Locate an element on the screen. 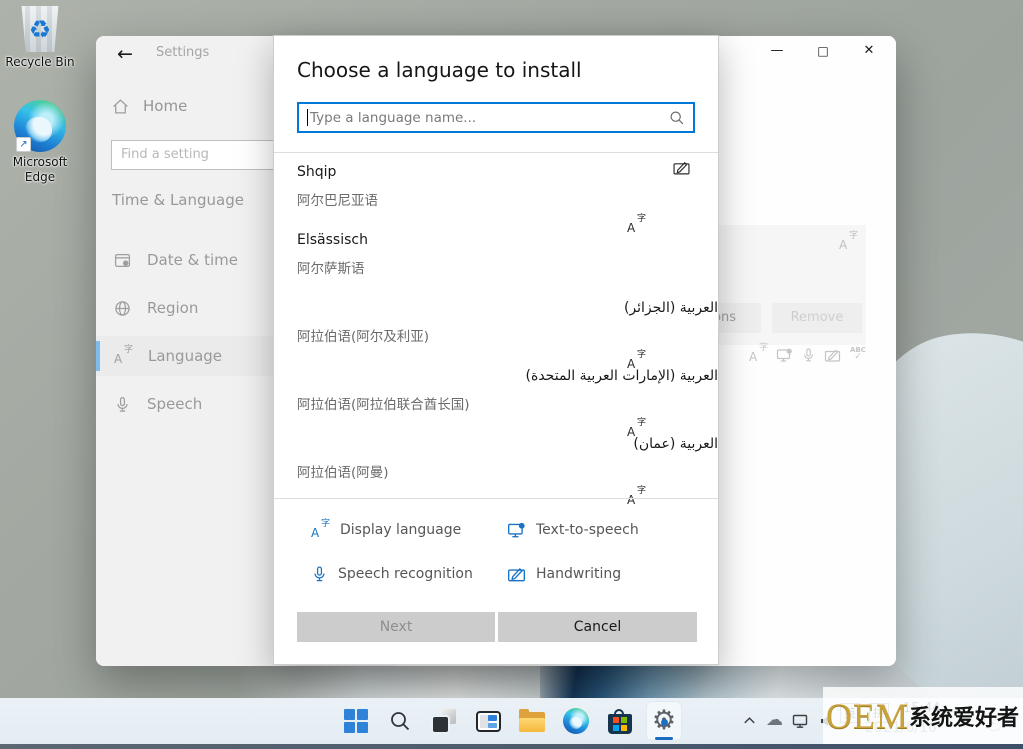 Image resolution: width=1023 pixels, height=749 pixels. network-icon is located at coordinates (801, 721).